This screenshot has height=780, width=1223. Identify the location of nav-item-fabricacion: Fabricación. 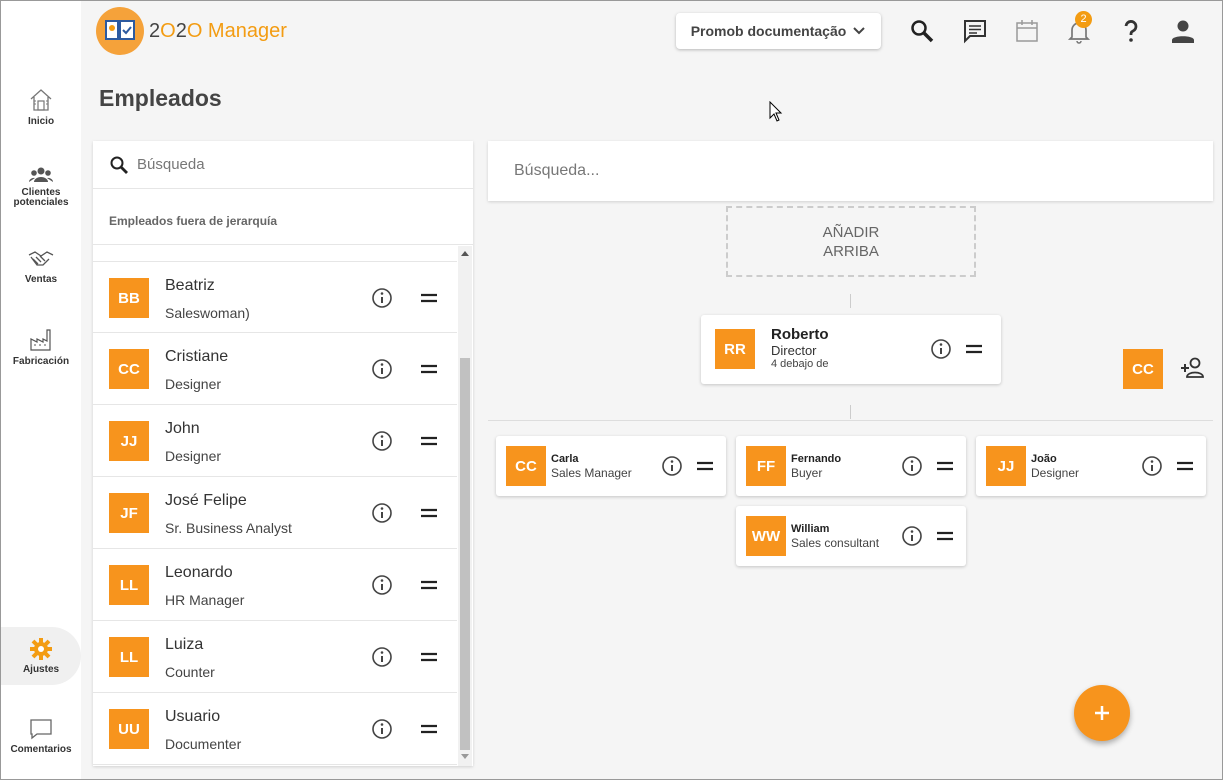
(41, 347).